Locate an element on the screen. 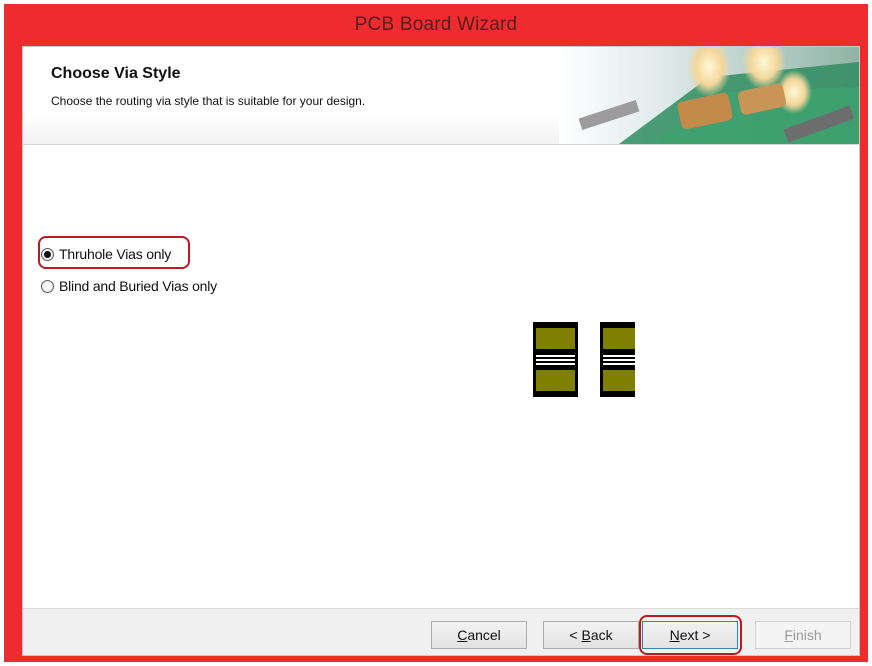 This screenshot has height=666, width=872. cancel-accelerator: C is located at coordinates (462, 635).